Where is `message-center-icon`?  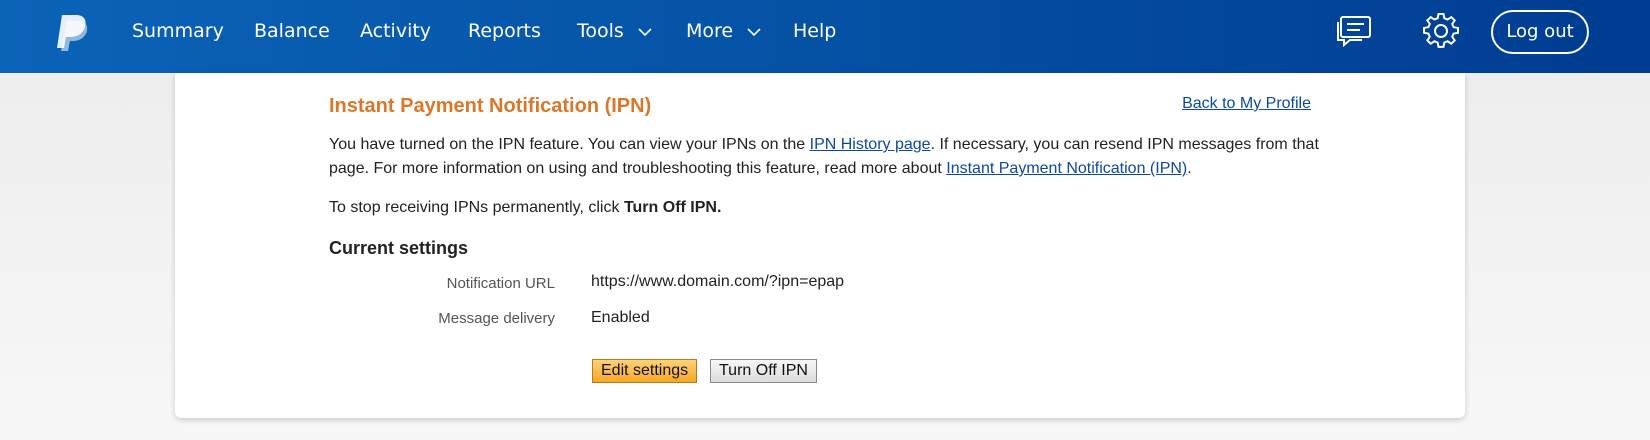
message-center-icon is located at coordinates (1354, 33).